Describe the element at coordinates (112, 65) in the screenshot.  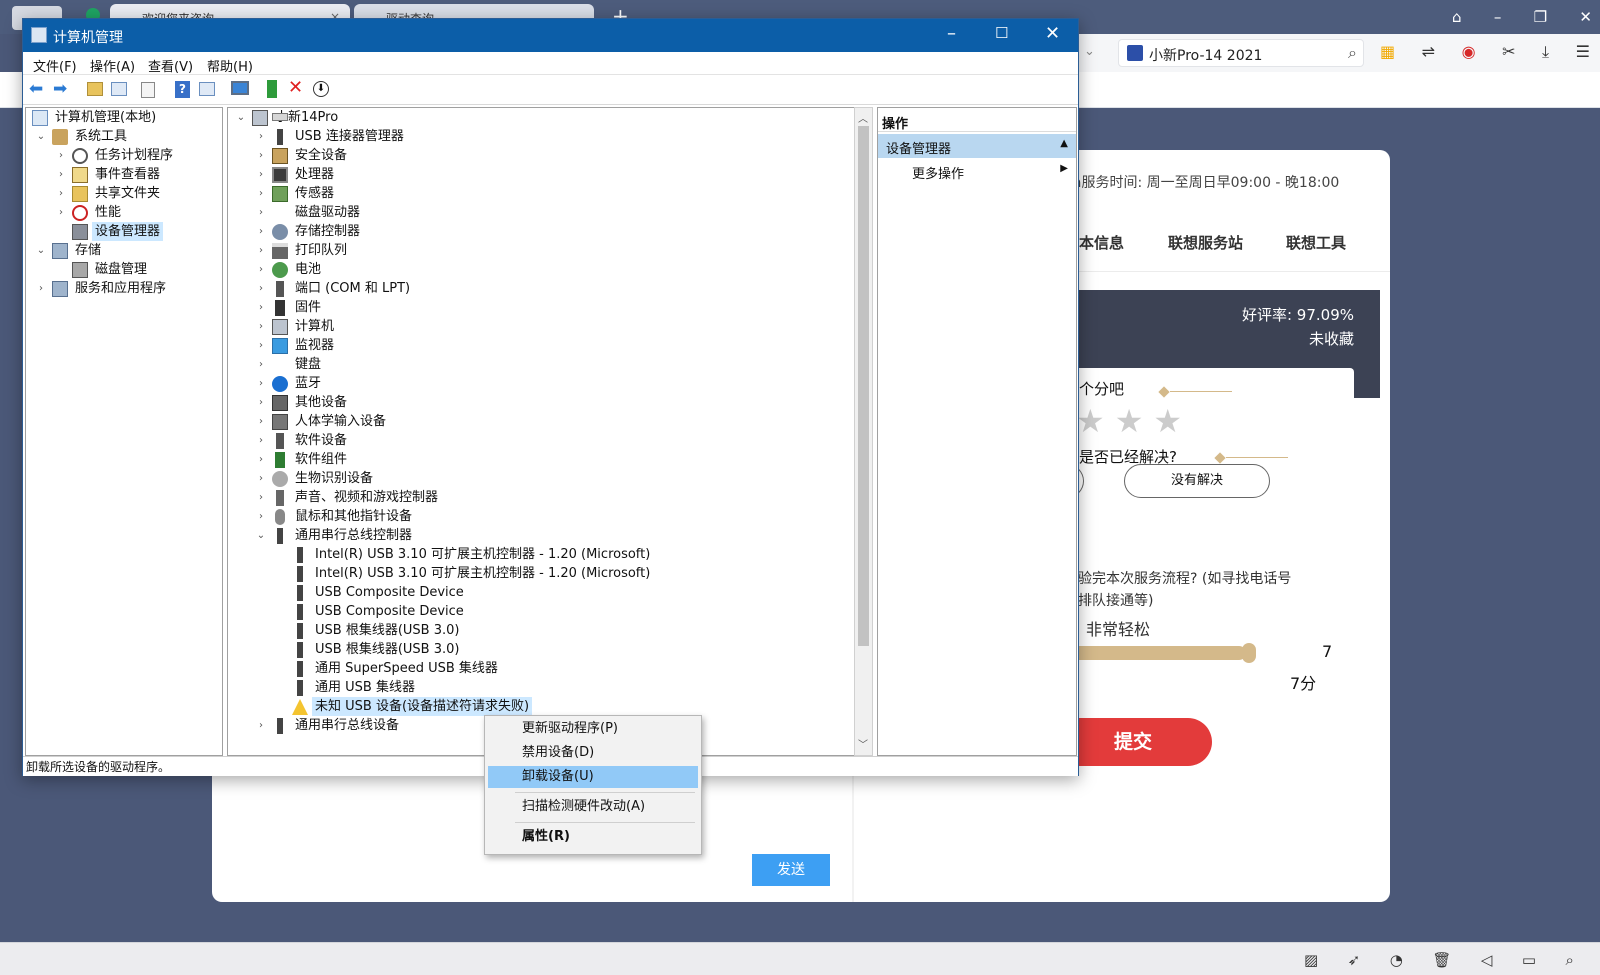
I see `menu-action: 操作(A)` at that location.